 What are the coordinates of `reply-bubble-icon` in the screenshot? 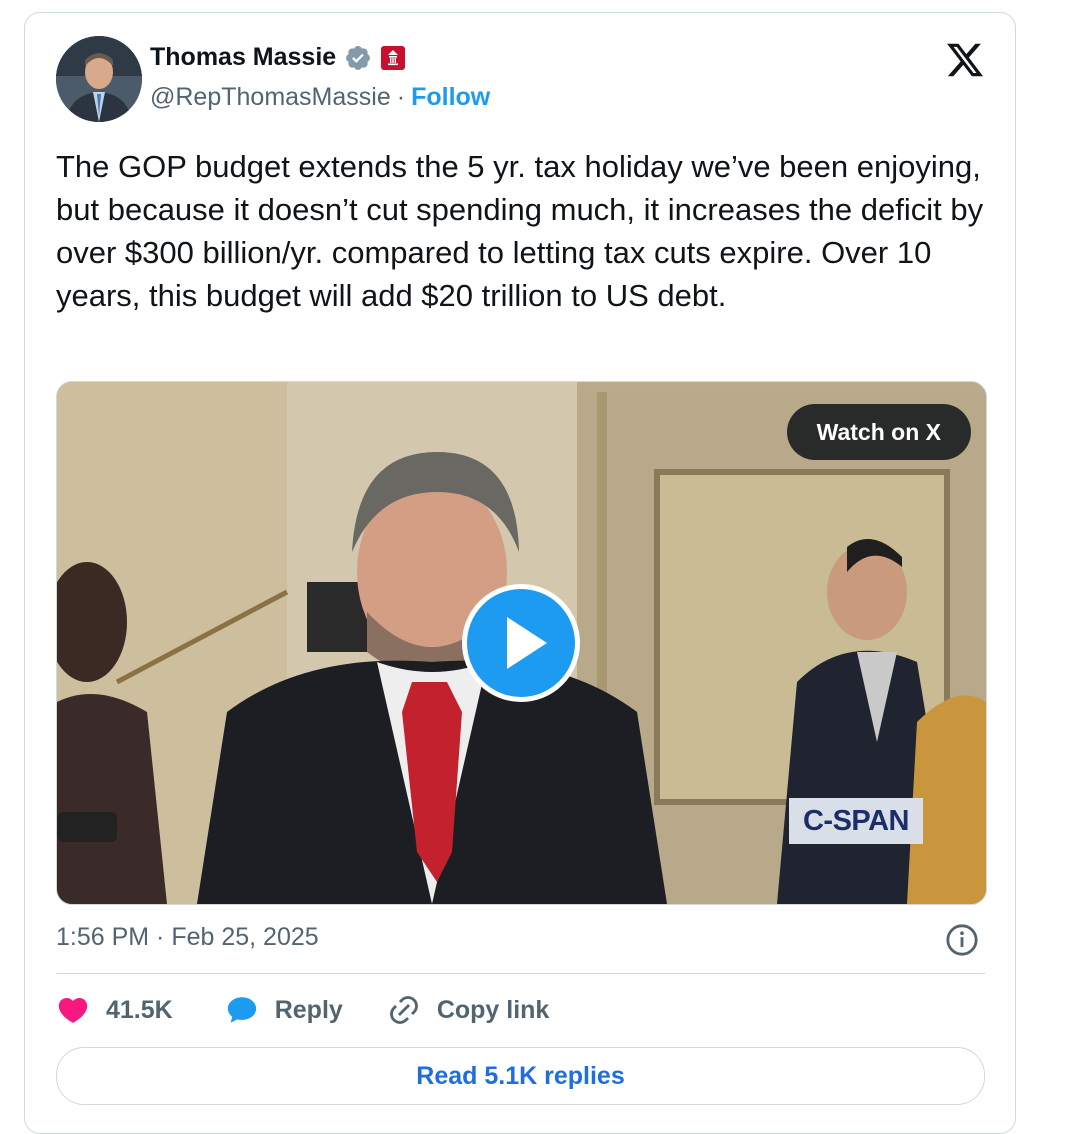 It's located at (241, 1010).